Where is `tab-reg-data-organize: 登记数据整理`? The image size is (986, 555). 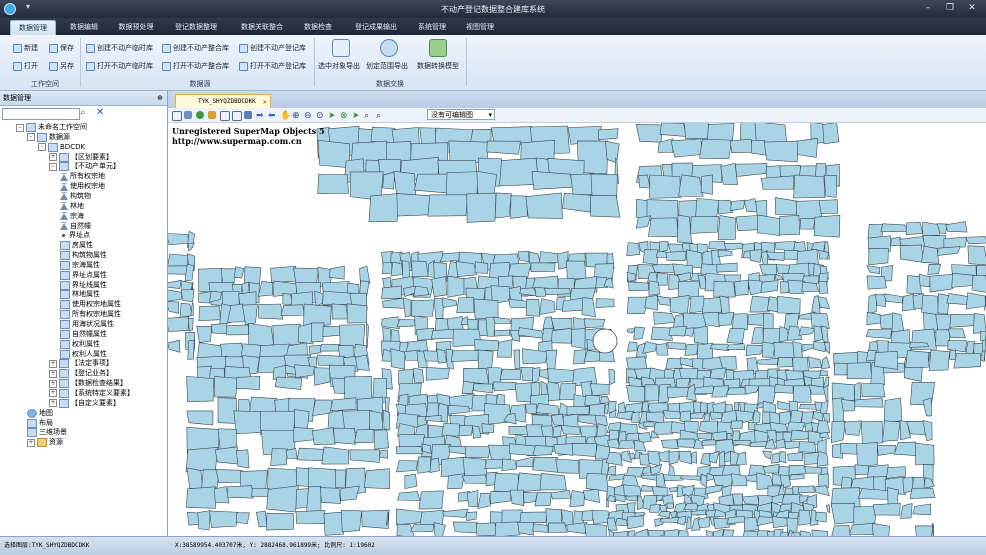 tab-reg-data-organize: 登记数据整理 is located at coordinates (196, 27).